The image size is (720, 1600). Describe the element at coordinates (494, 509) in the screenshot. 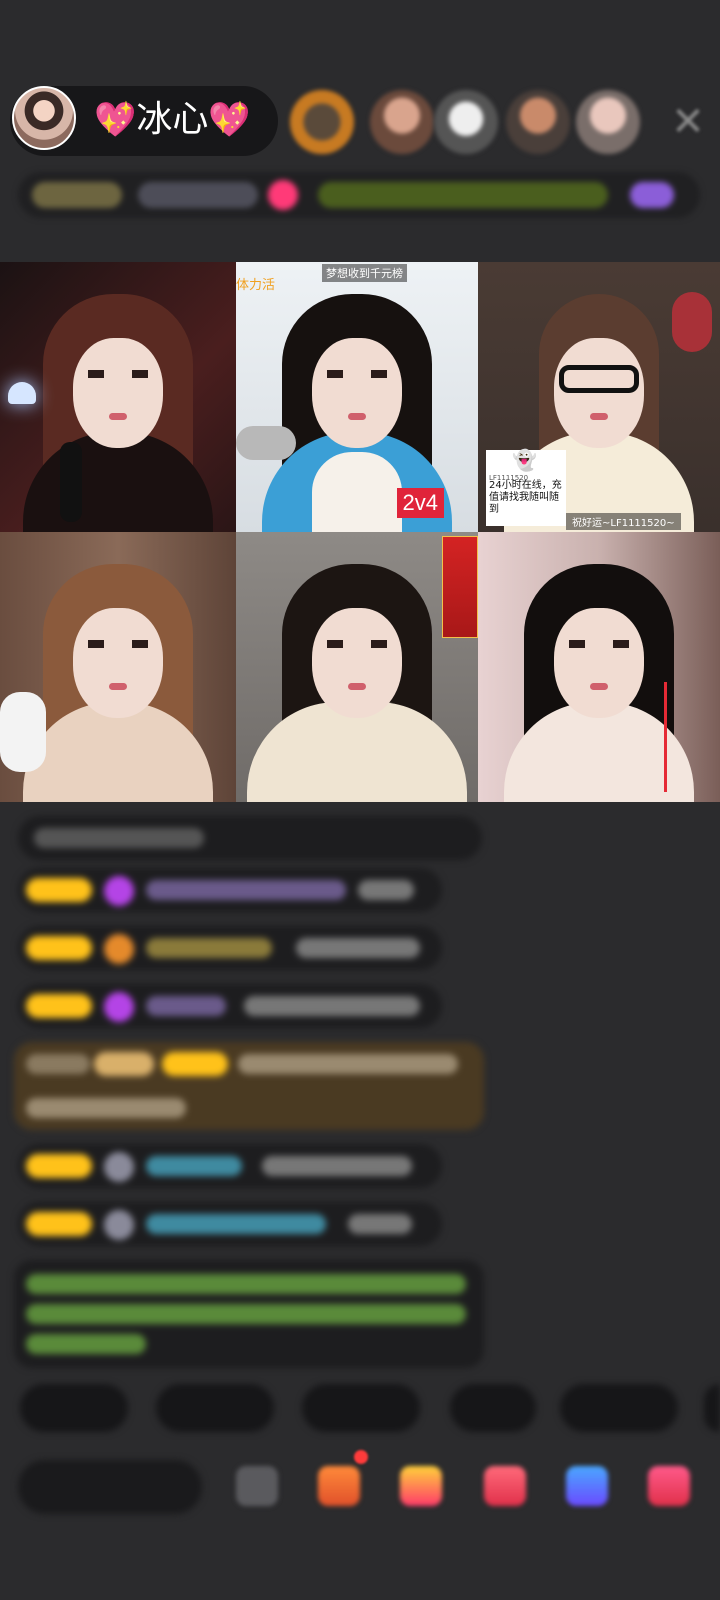

I see `note-card-line3: 到` at that location.